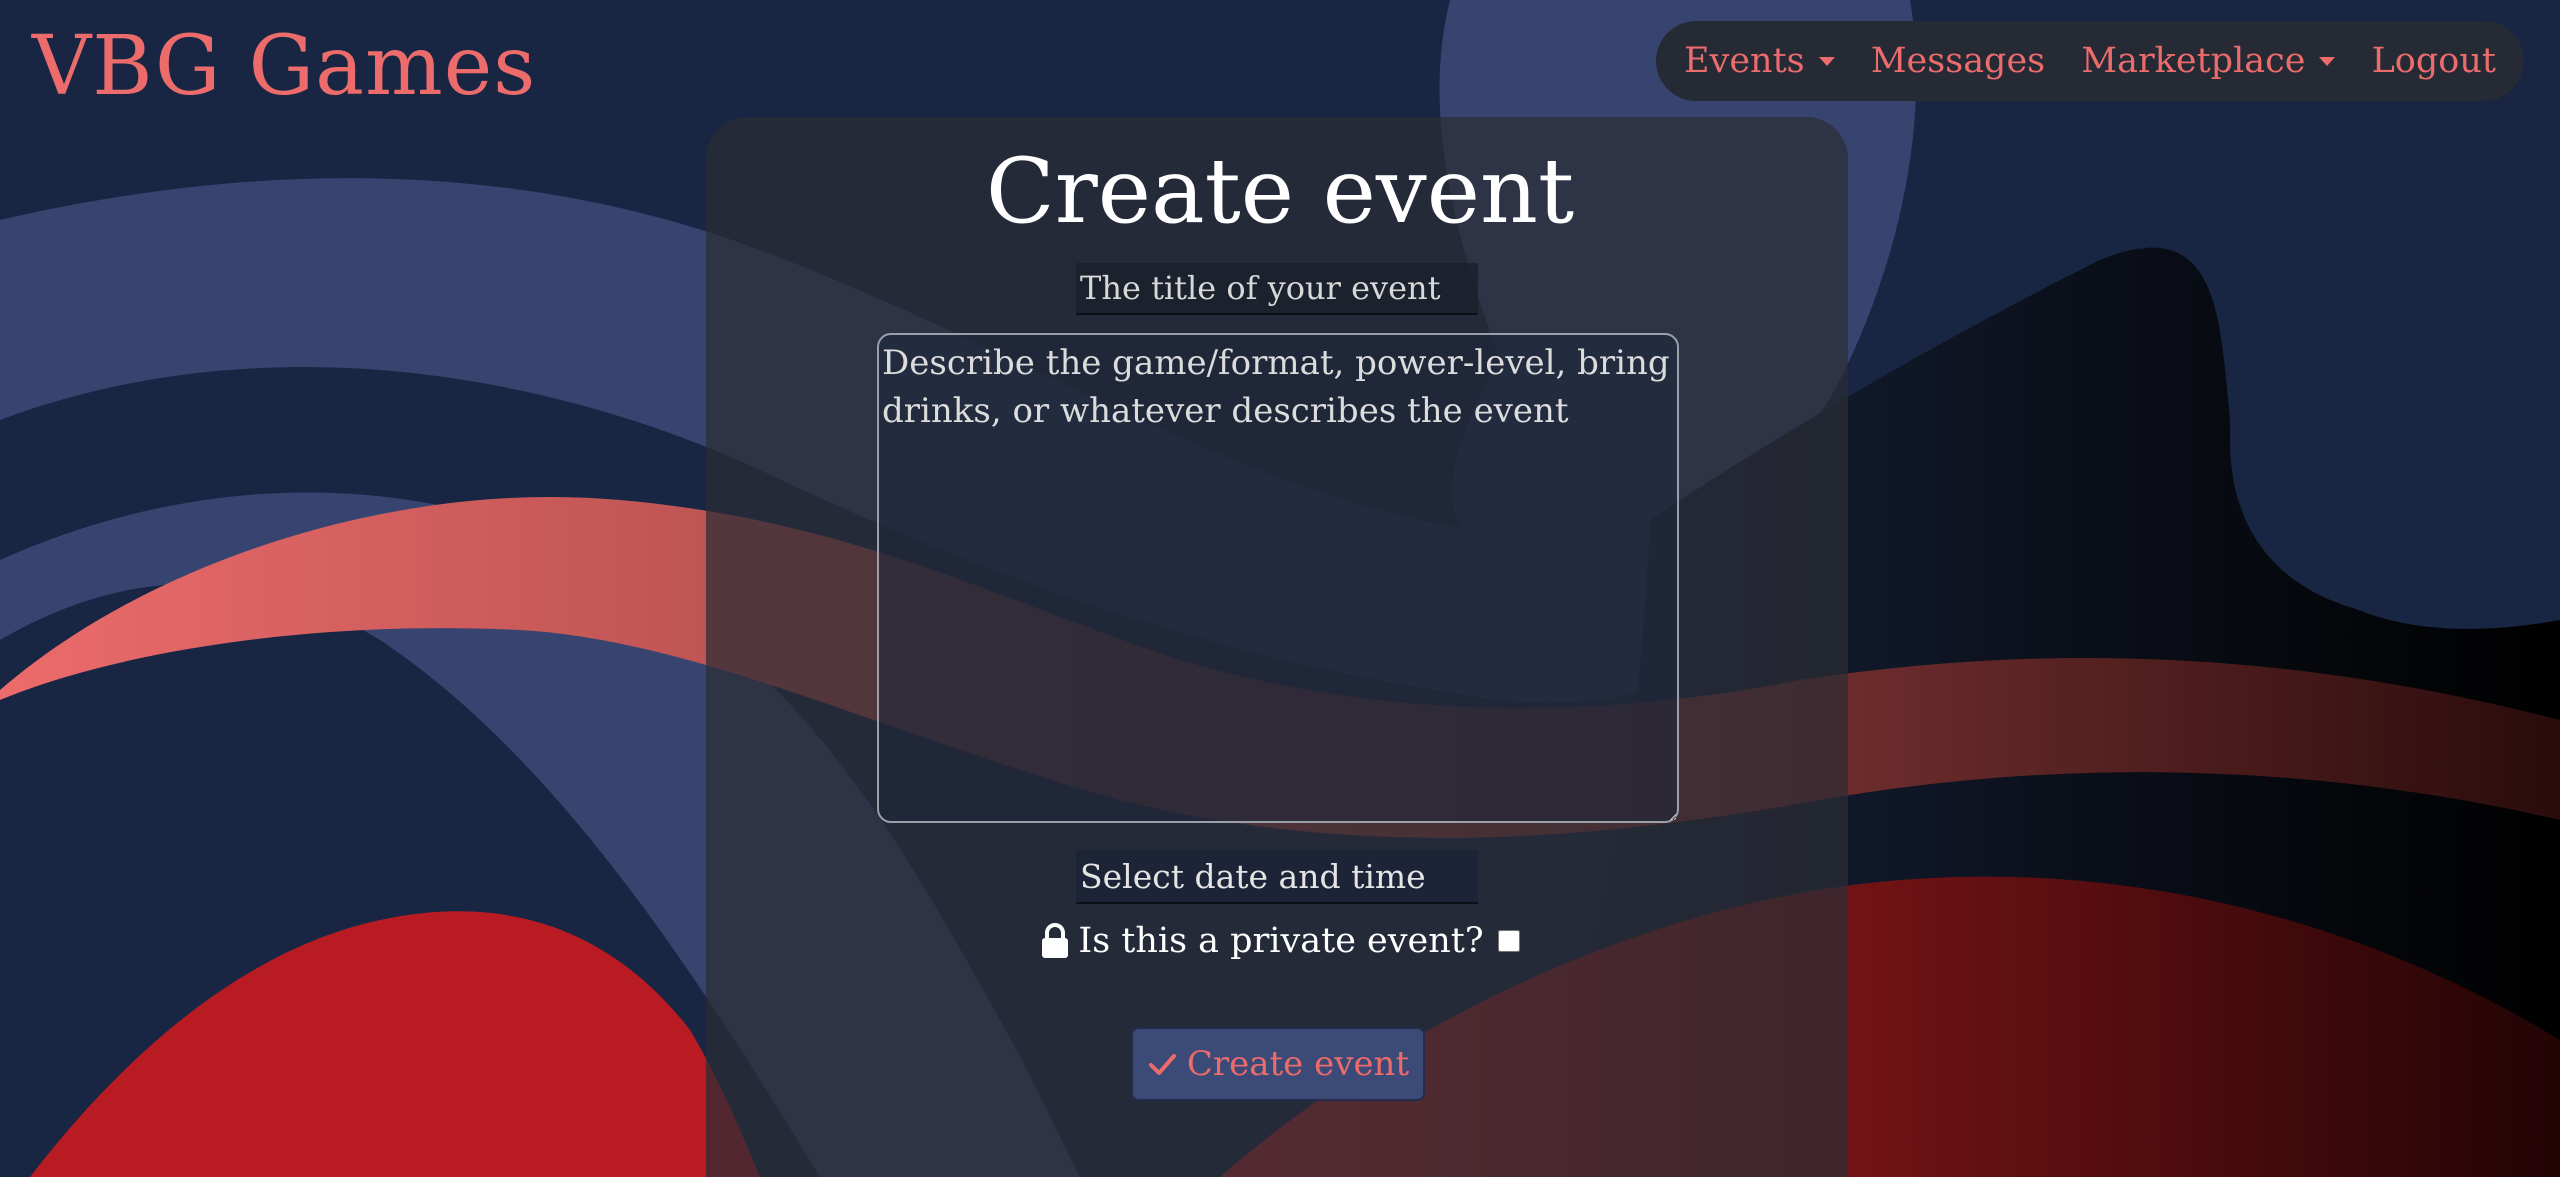 The image size is (2560, 1177). What do you see at coordinates (1280, 191) in the screenshot?
I see `page-title: Create event` at bounding box center [1280, 191].